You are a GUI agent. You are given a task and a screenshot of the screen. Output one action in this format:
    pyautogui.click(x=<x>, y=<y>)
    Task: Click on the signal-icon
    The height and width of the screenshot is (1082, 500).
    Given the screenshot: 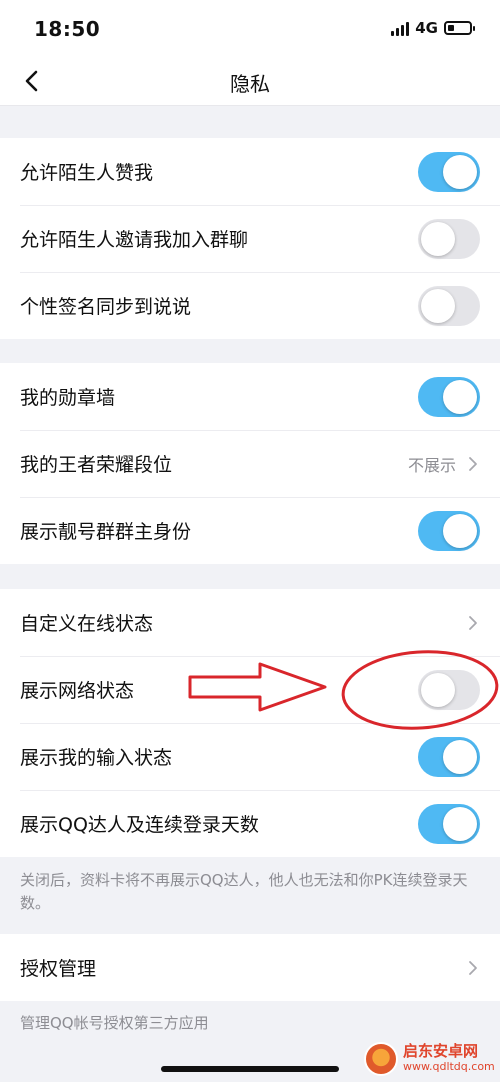 What is the action you would take?
    pyautogui.click(x=400, y=28)
    